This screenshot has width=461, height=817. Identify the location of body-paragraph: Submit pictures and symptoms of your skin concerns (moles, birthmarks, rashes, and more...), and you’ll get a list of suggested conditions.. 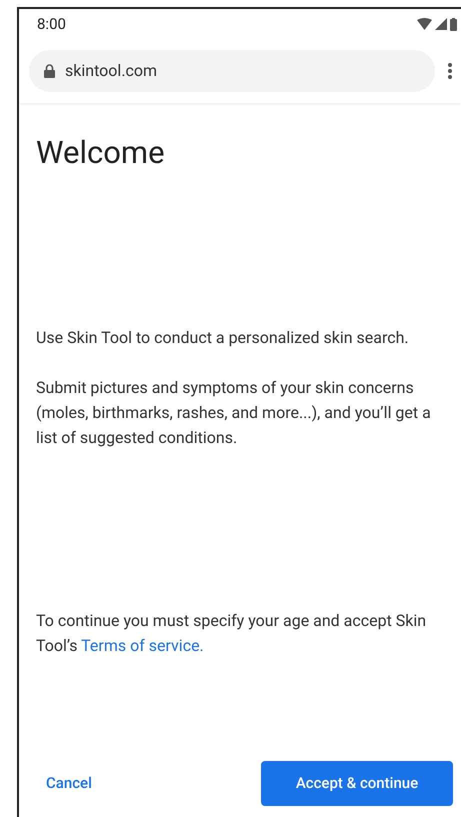
(234, 413).